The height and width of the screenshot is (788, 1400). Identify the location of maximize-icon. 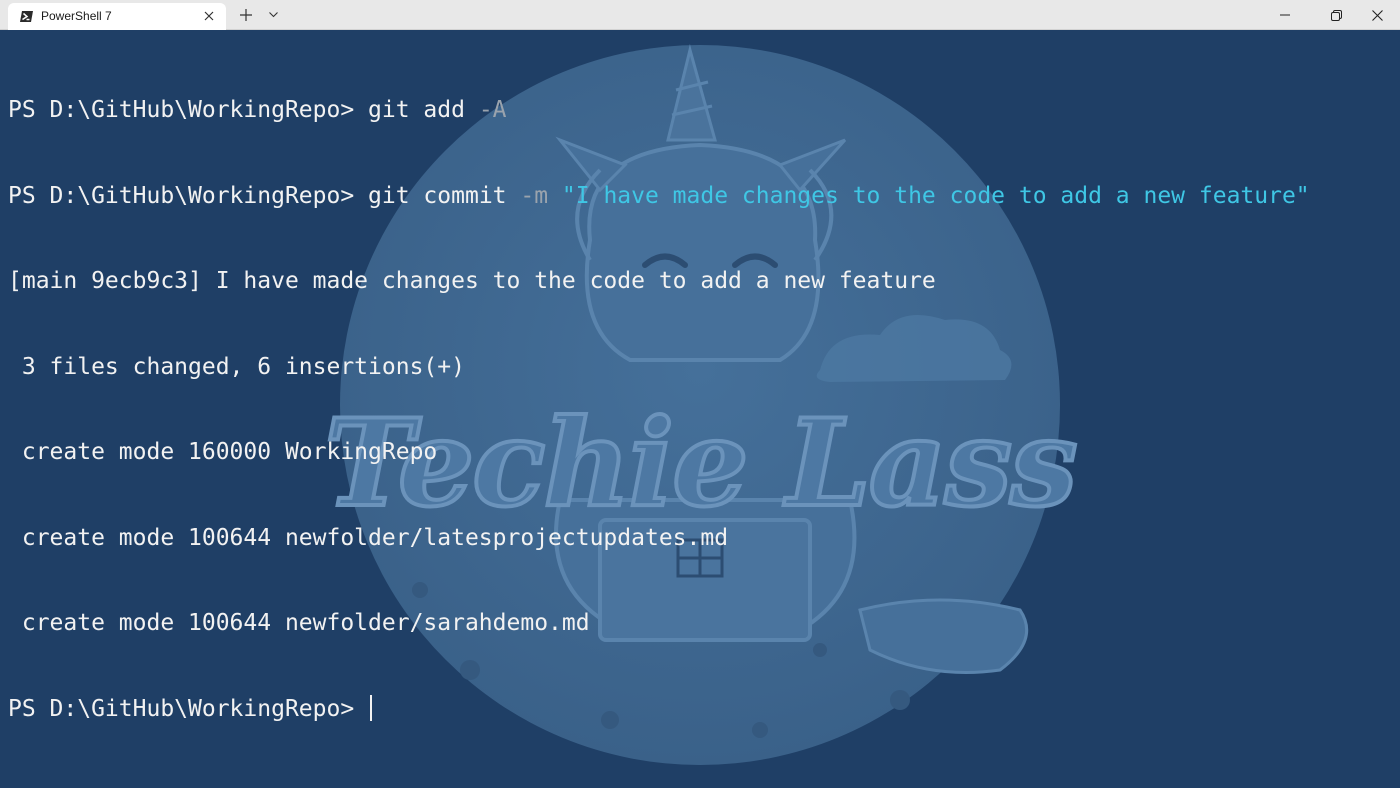
(1336, 15).